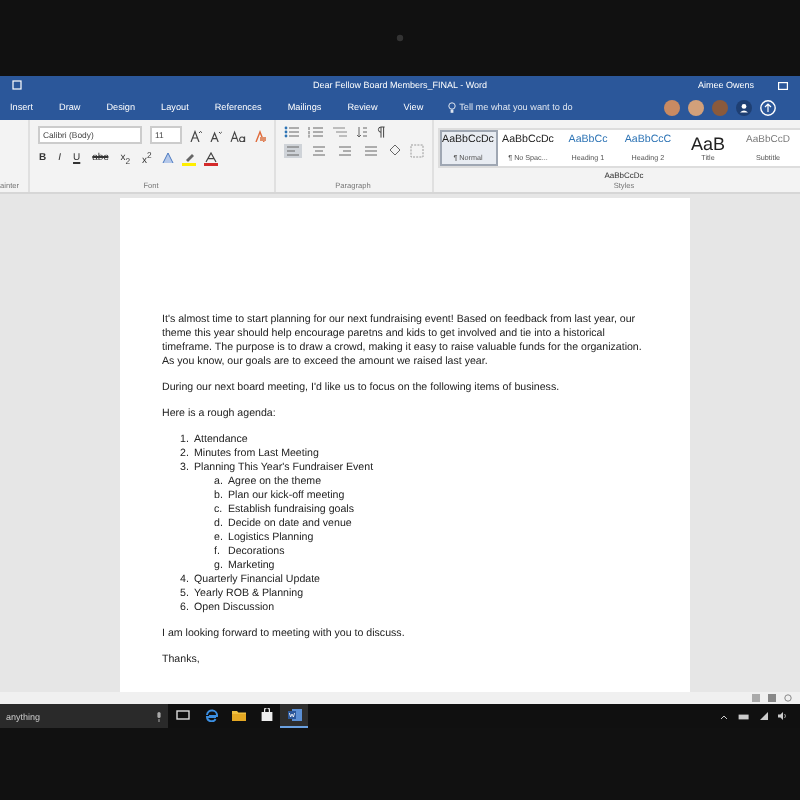 This screenshot has height=800, width=800. What do you see at coordinates (707, 144) in the screenshot?
I see `style-sample: AaB` at bounding box center [707, 144].